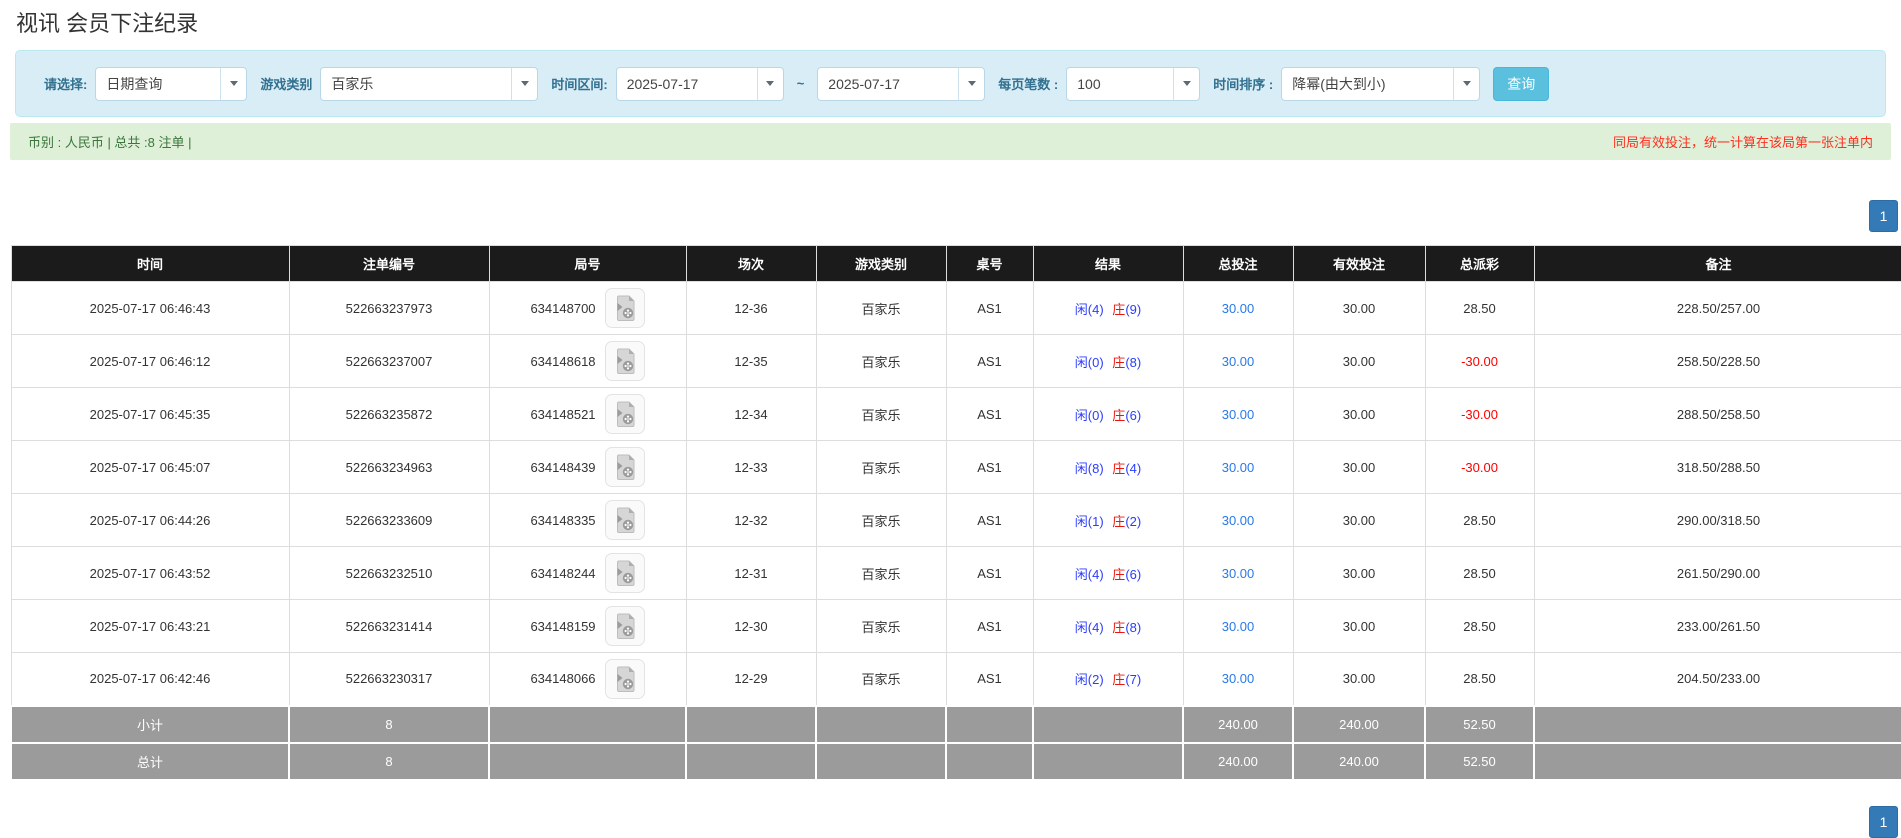 The image size is (1901, 838). I want to click on page-size-select: 100, so click(1133, 83).